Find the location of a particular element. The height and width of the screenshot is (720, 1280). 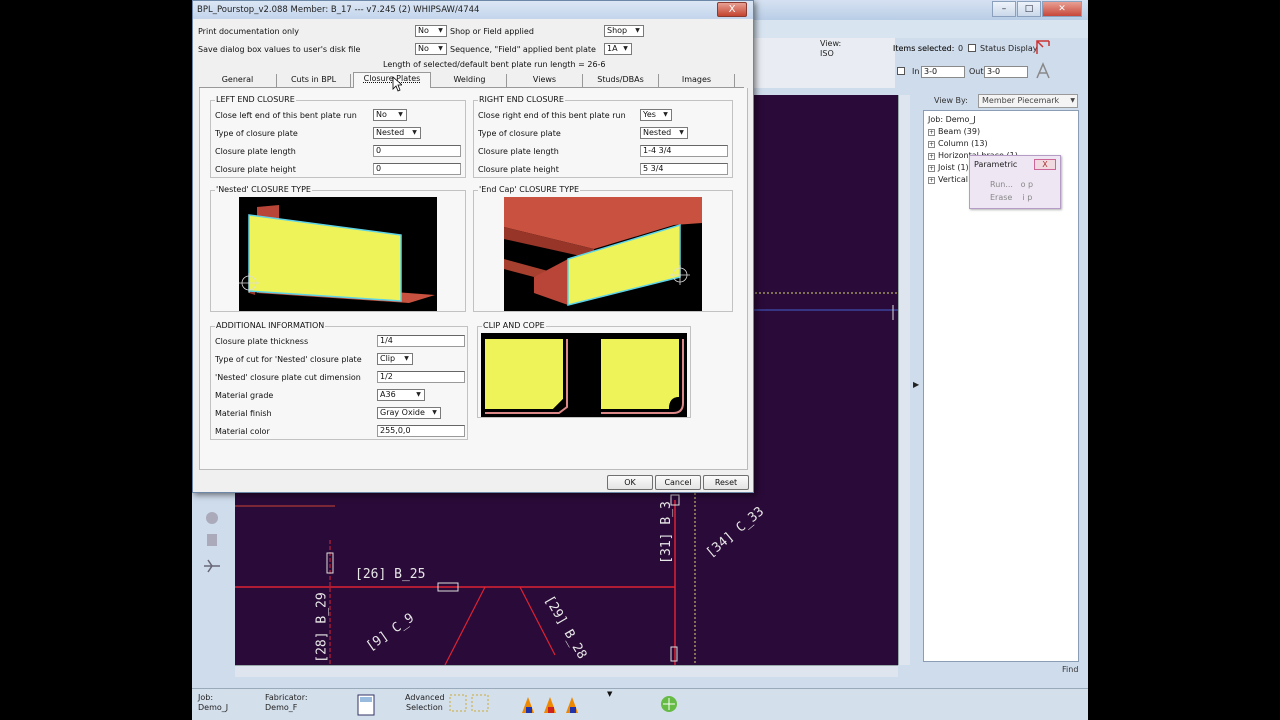

parametric-erase-item: Erase i p is located at coordinates (1011, 197).